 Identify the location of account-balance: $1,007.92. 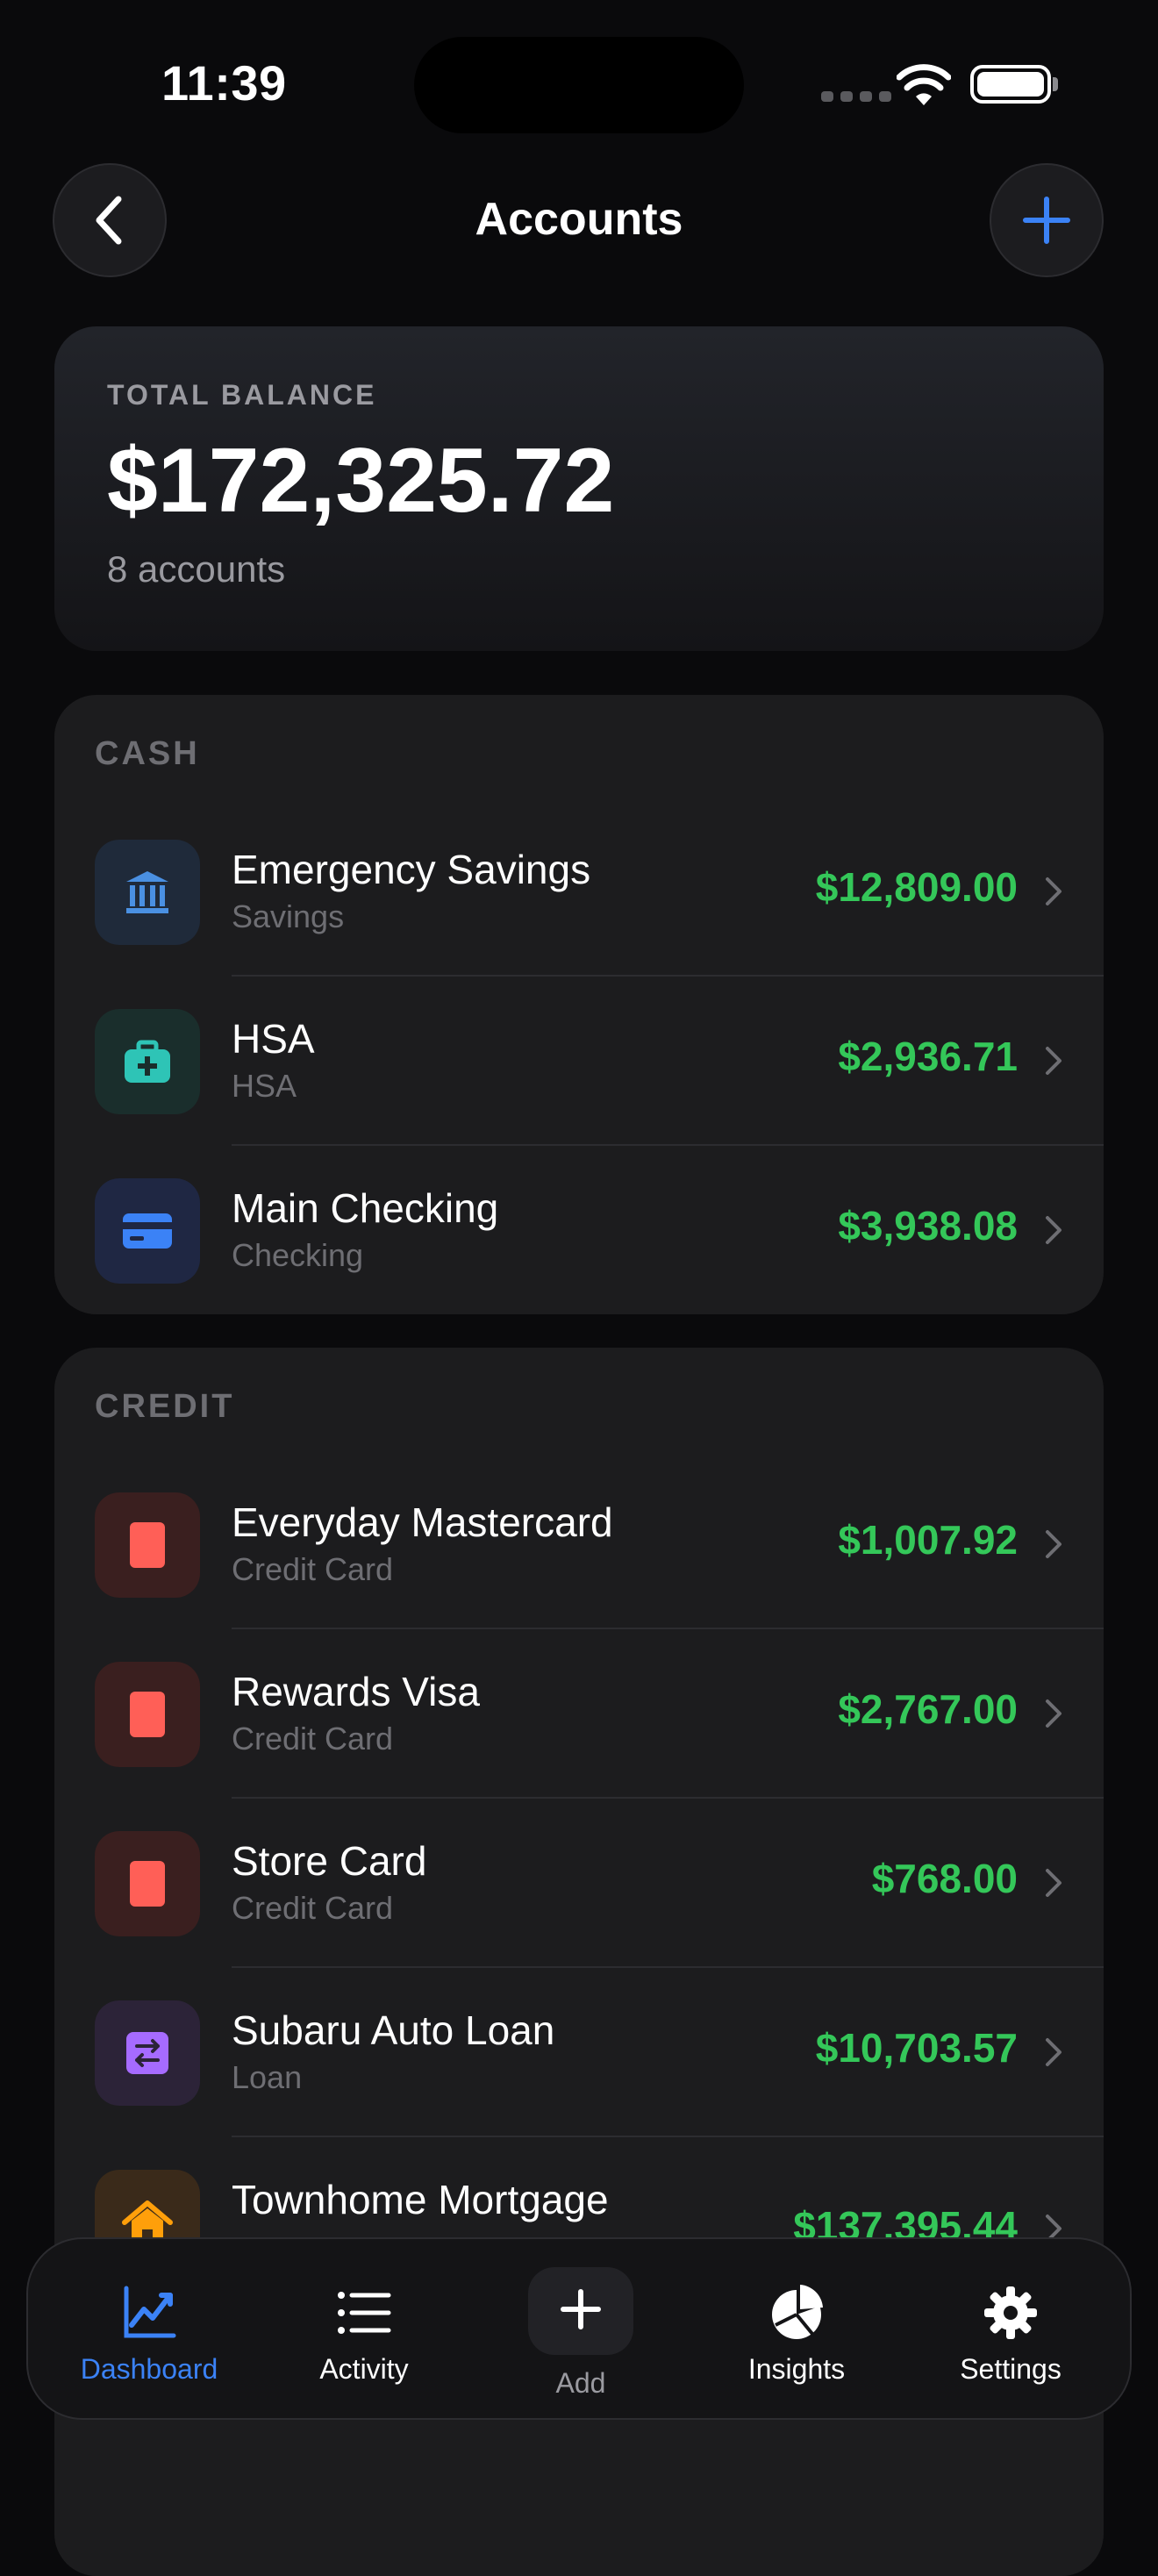
(928, 1540).